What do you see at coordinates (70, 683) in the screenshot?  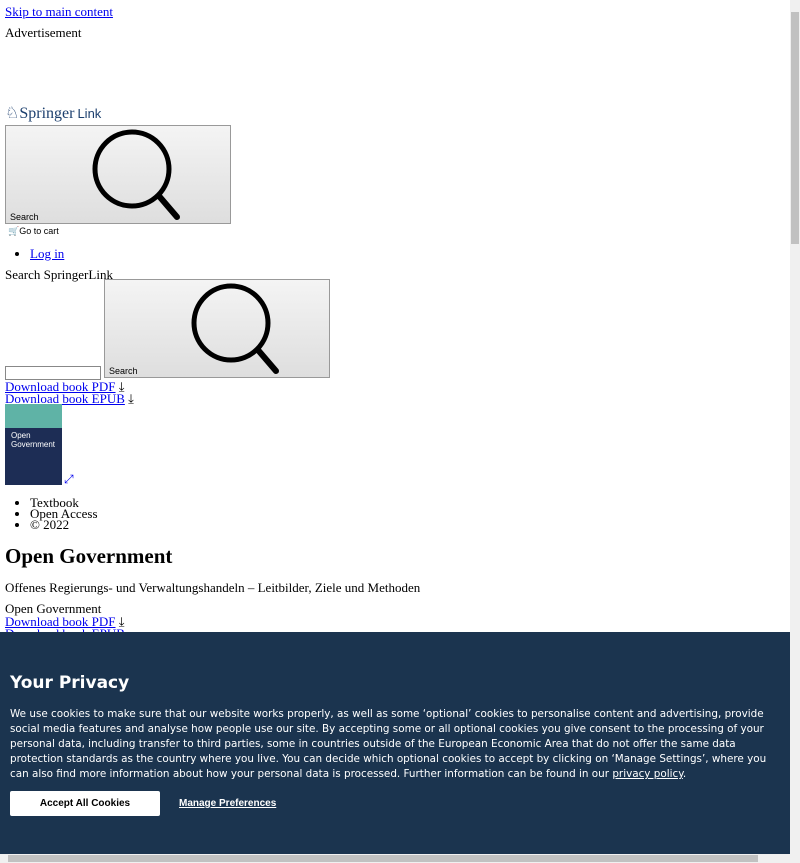 I see `cookie-title: Your Privacy` at bounding box center [70, 683].